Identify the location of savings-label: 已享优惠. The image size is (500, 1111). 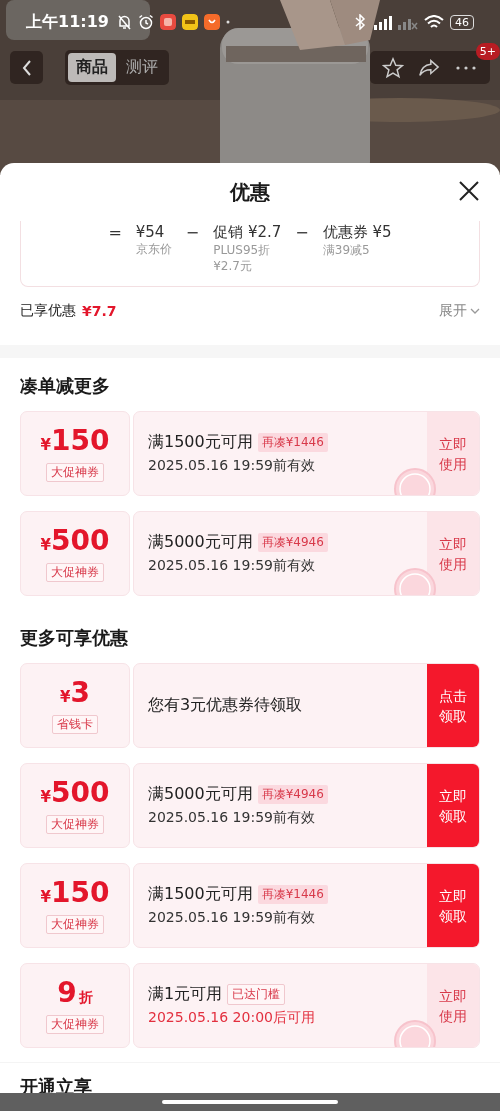
(48, 311).